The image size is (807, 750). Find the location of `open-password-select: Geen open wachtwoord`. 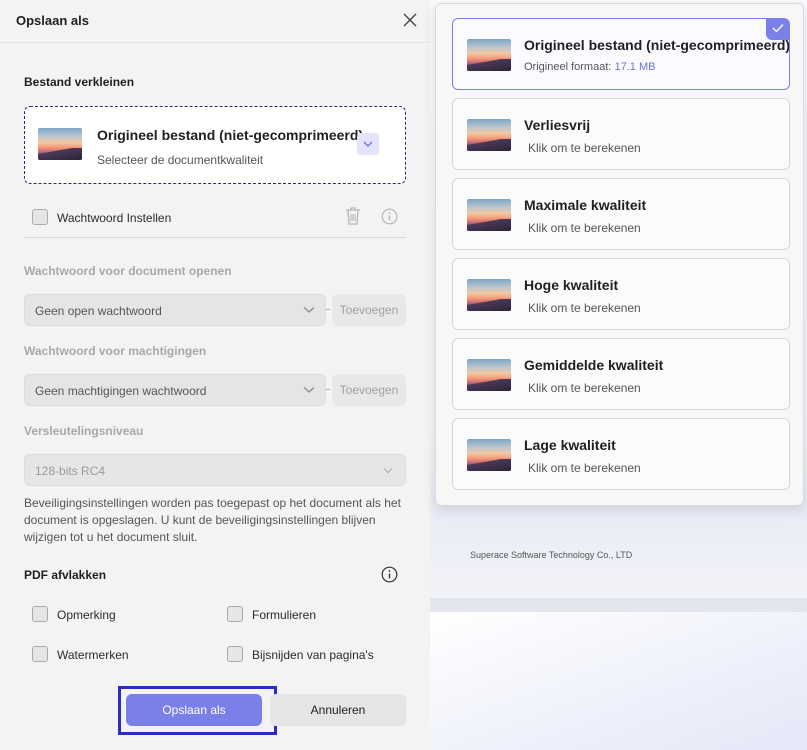

open-password-select: Geen open wachtwoord is located at coordinates (175, 310).